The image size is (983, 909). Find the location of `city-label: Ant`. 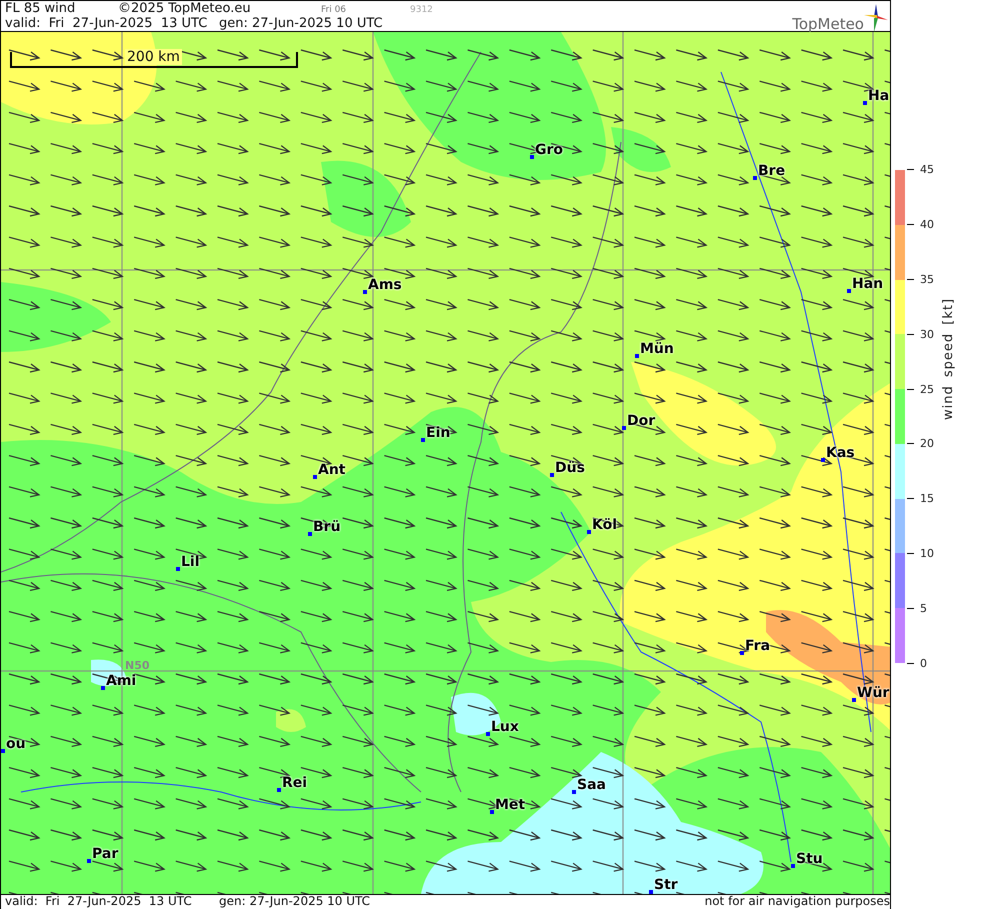

city-label: Ant is located at coordinates (332, 470).